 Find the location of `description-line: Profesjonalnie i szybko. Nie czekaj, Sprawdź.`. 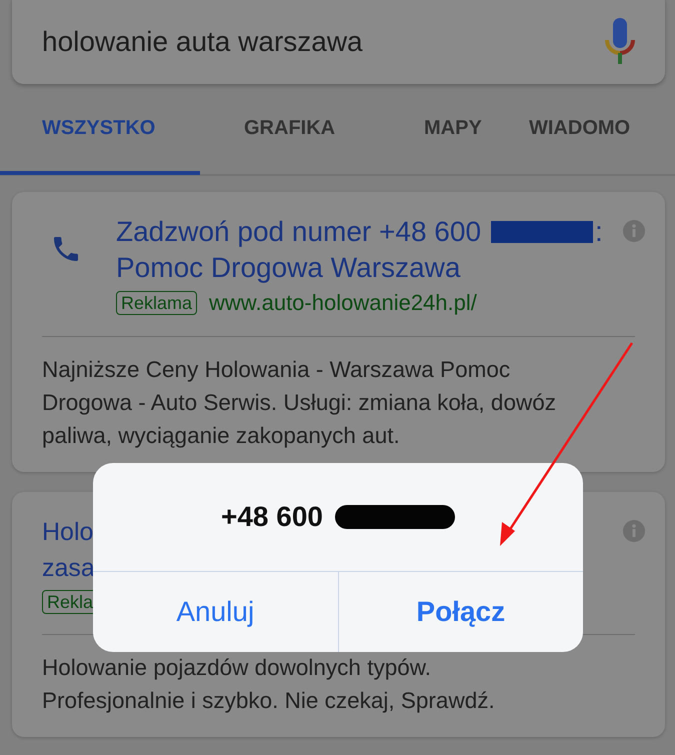

description-line: Profesjonalnie i szybko. Nie czekaj, Sprawdź. is located at coordinates (268, 701).